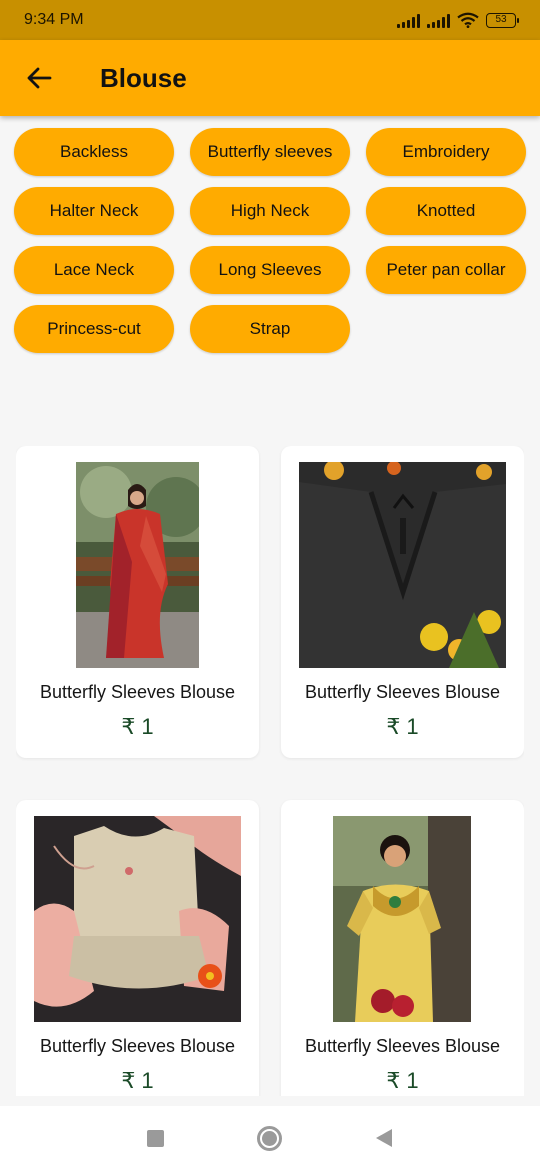 The image size is (540, 1170). Describe the element at coordinates (468, 20) in the screenshot. I see `wifi-icon` at that location.